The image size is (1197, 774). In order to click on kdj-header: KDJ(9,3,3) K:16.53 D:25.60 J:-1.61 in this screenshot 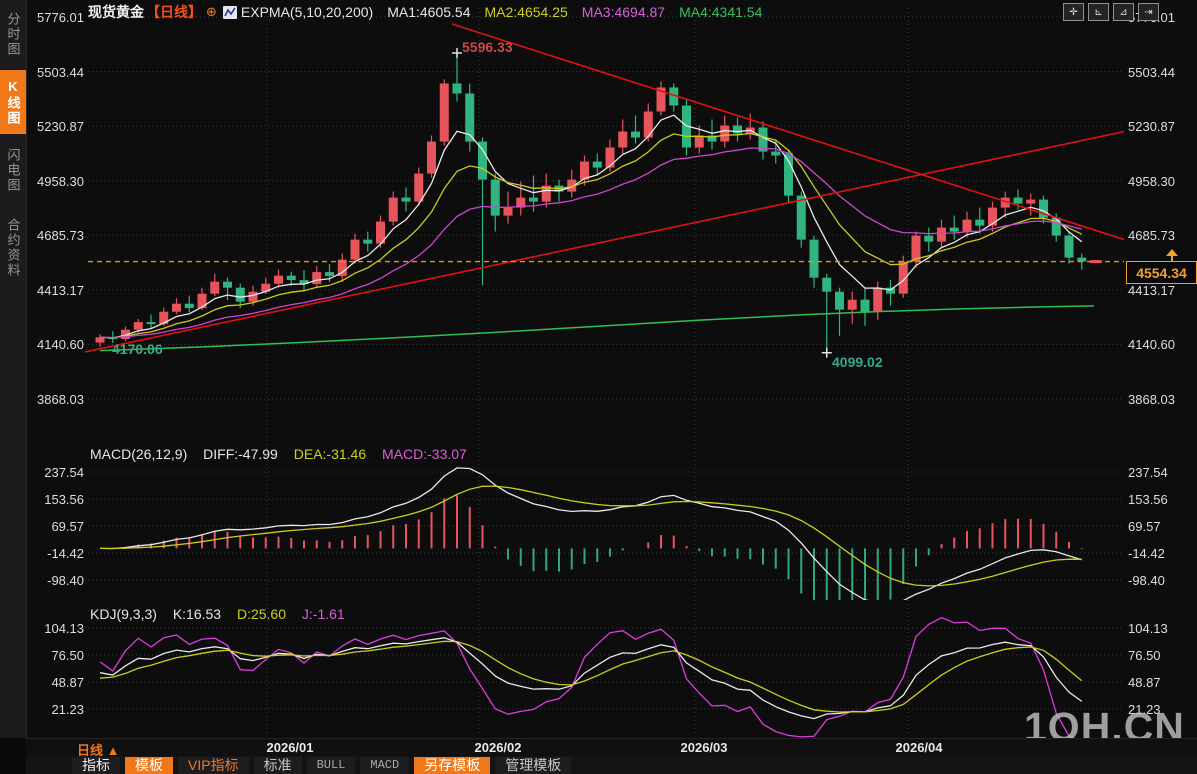, I will do `click(223, 614)`.